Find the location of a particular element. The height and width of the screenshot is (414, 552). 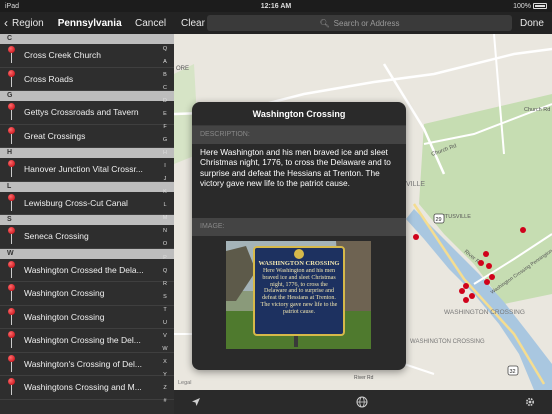

park-area is located at coordinates (485, 199).